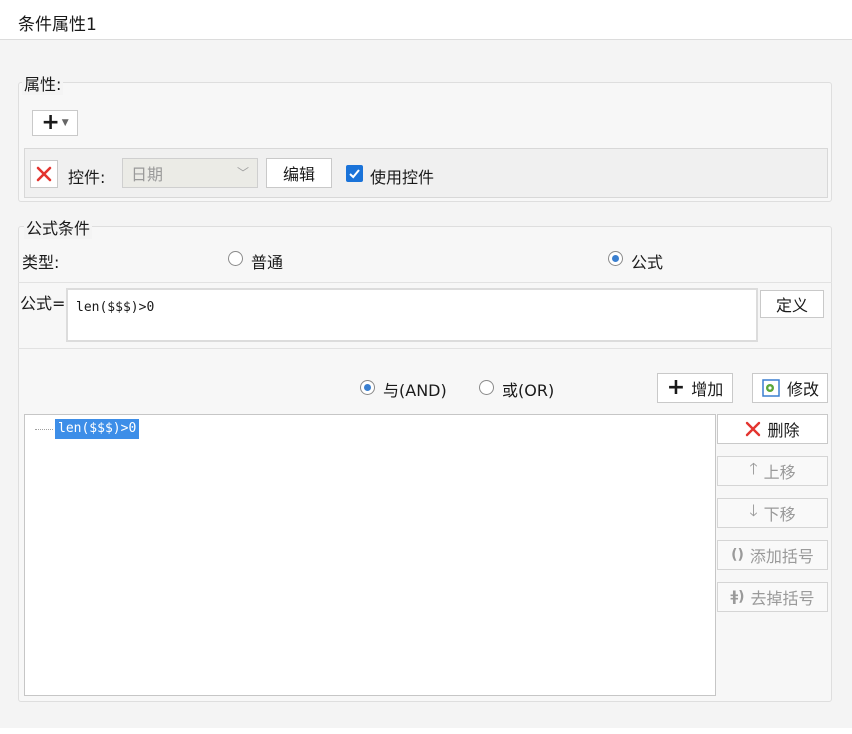  Describe the element at coordinates (58, 227) in the screenshot. I see `formula-condition-legend: 公式条件` at that location.